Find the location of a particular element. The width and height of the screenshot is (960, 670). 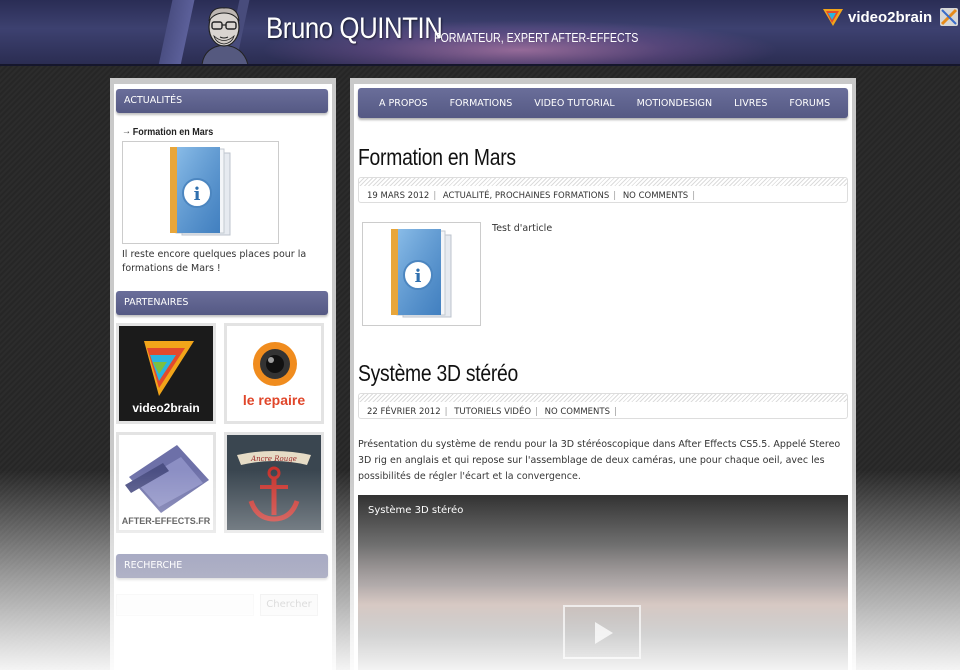

partner-label: AFTER-EFFECTS.FR is located at coordinates (166, 521).